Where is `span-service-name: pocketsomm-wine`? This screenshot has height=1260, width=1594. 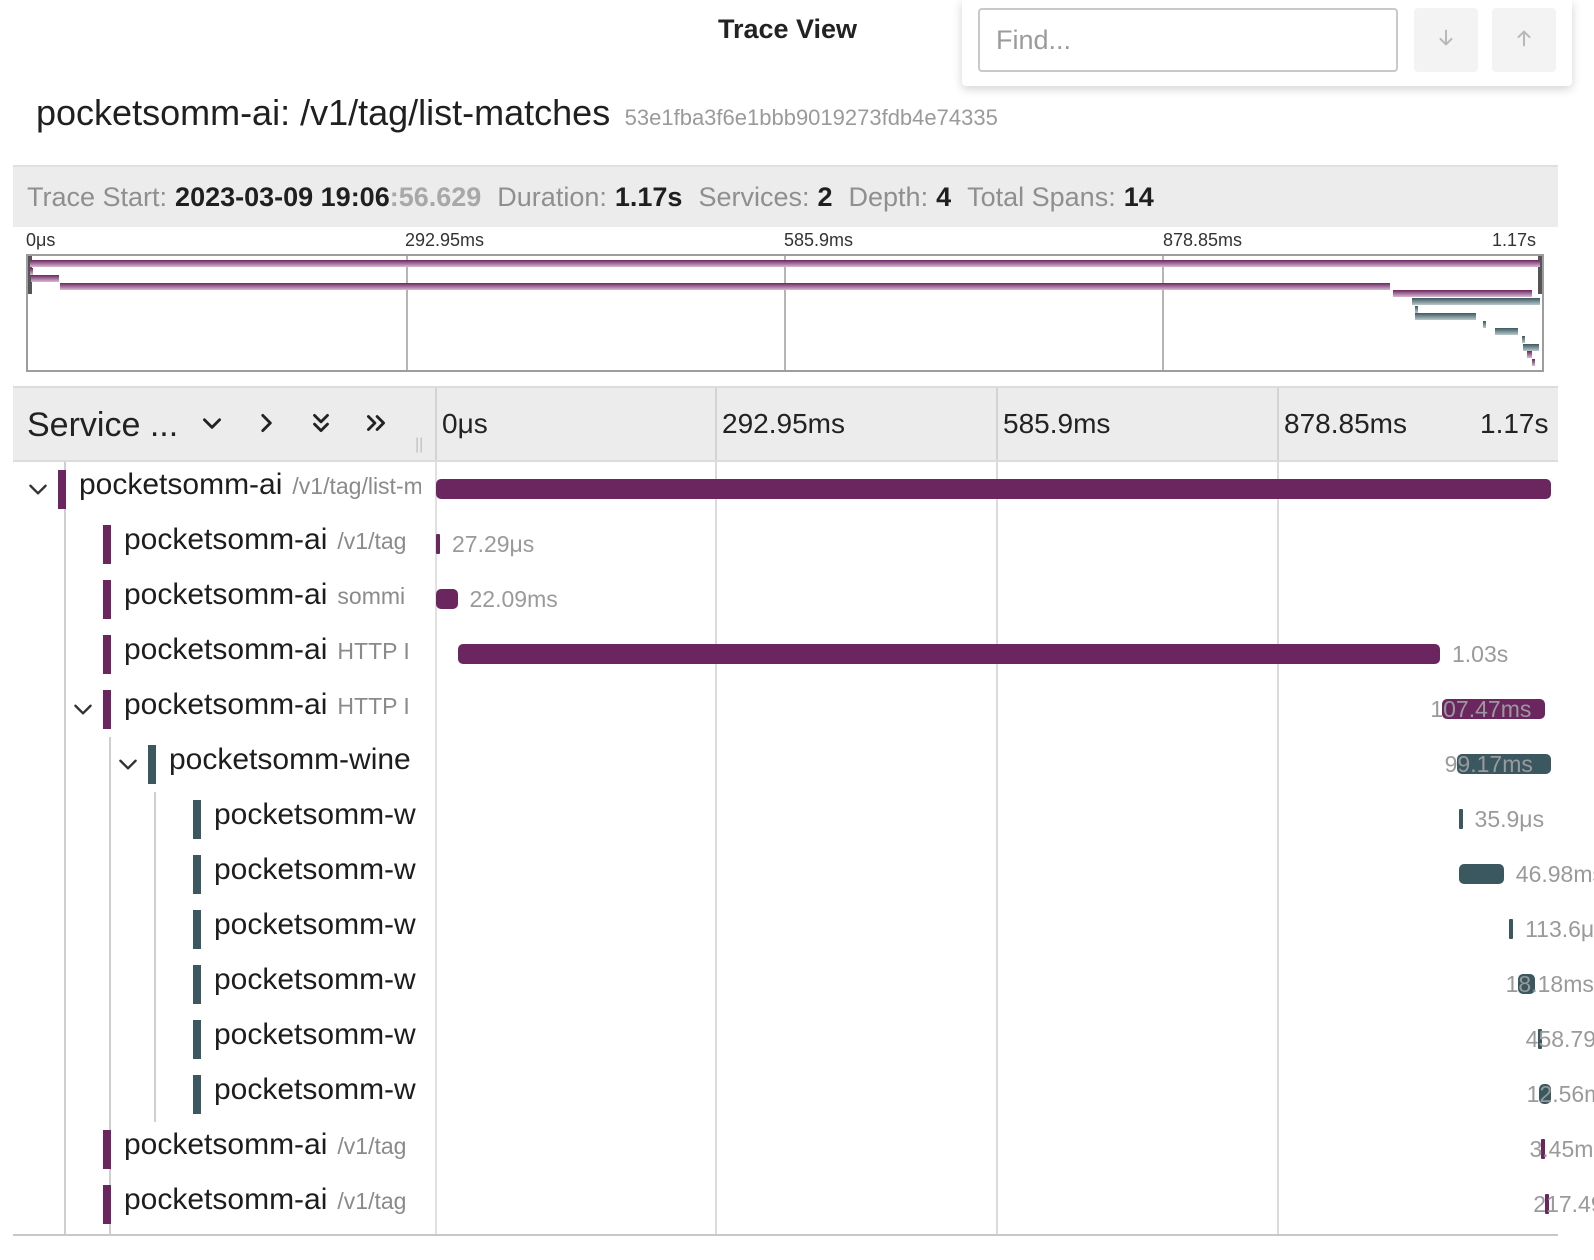
span-service-name: pocketsomm-wine is located at coordinates (290, 759).